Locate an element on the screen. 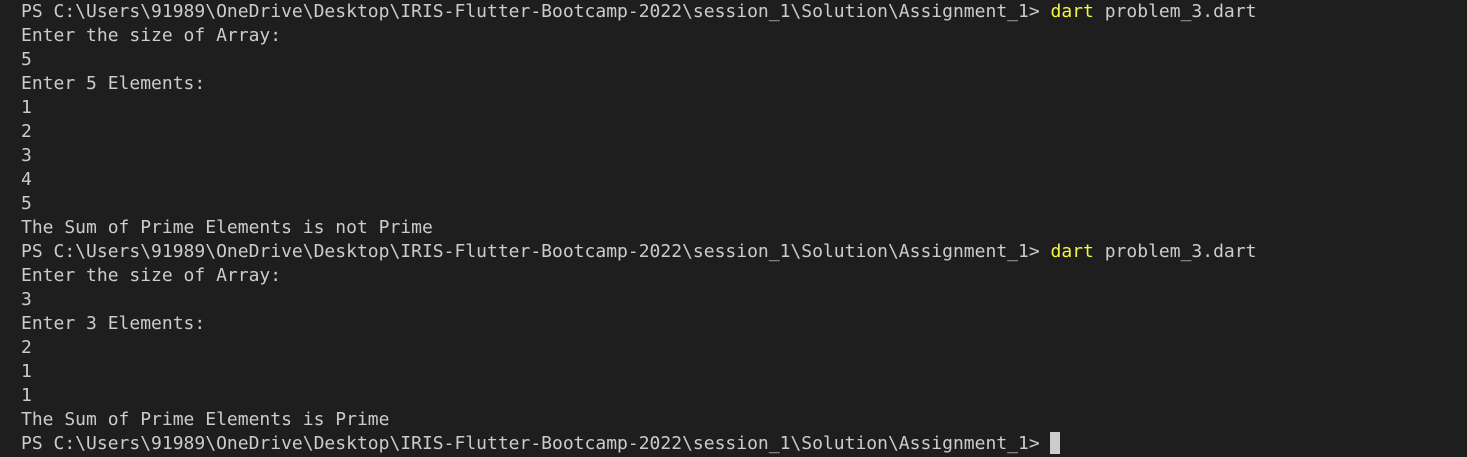  output-line: Enter 3 Elements: is located at coordinates (113, 323).